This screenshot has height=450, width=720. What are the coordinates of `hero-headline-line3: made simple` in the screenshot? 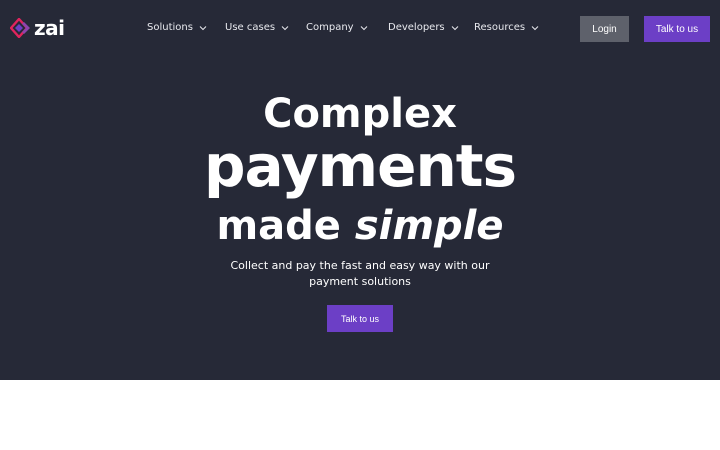 It's located at (360, 226).